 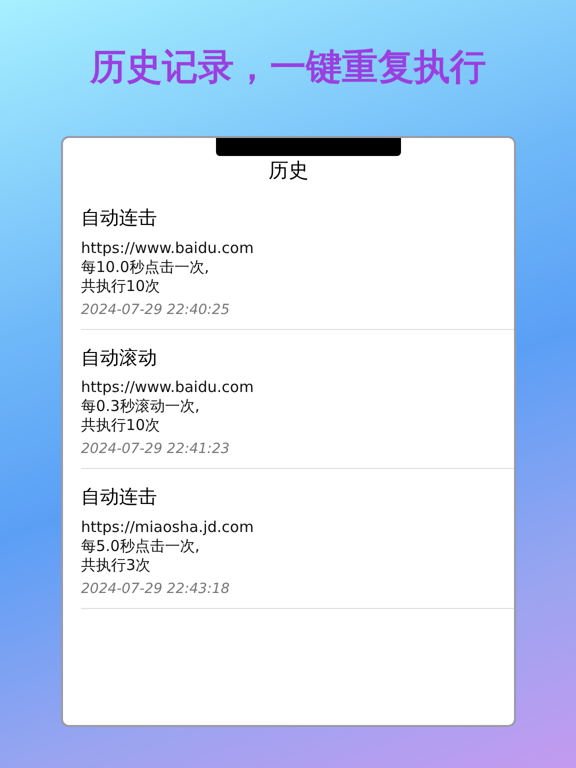 I want to click on headline: 历史记录，一键重复执行, so click(x=287, y=68).